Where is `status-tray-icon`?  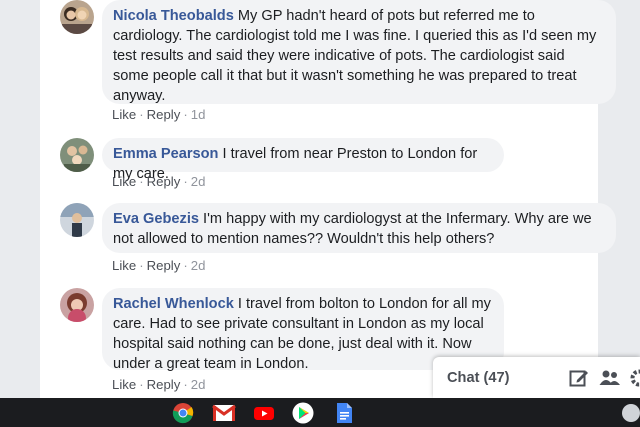
status-tray-icon is located at coordinates (631, 413).